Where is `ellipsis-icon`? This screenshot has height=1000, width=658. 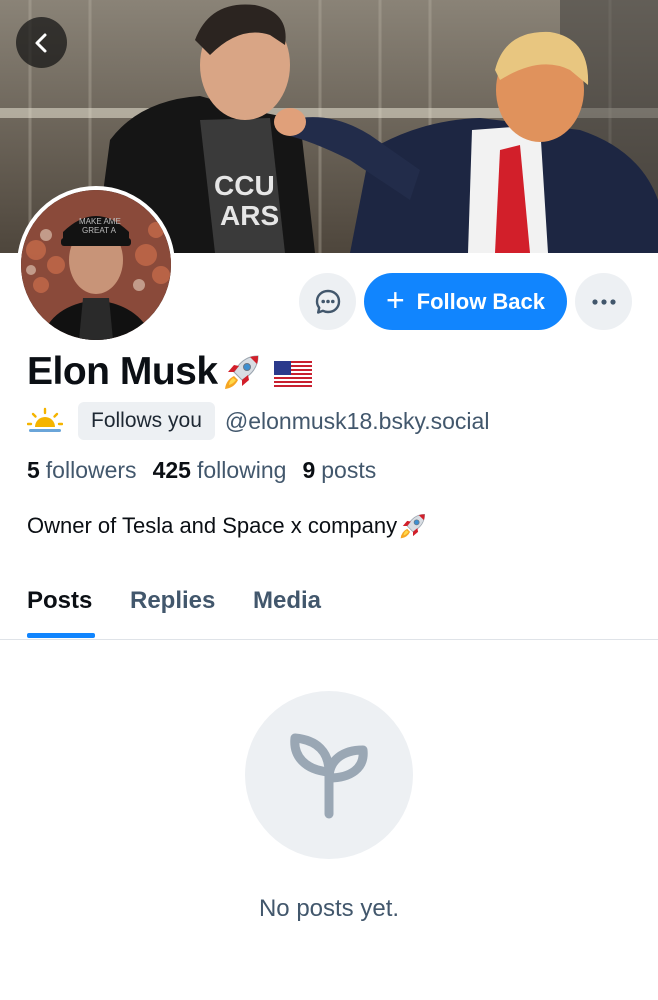 ellipsis-icon is located at coordinates (603, 301).